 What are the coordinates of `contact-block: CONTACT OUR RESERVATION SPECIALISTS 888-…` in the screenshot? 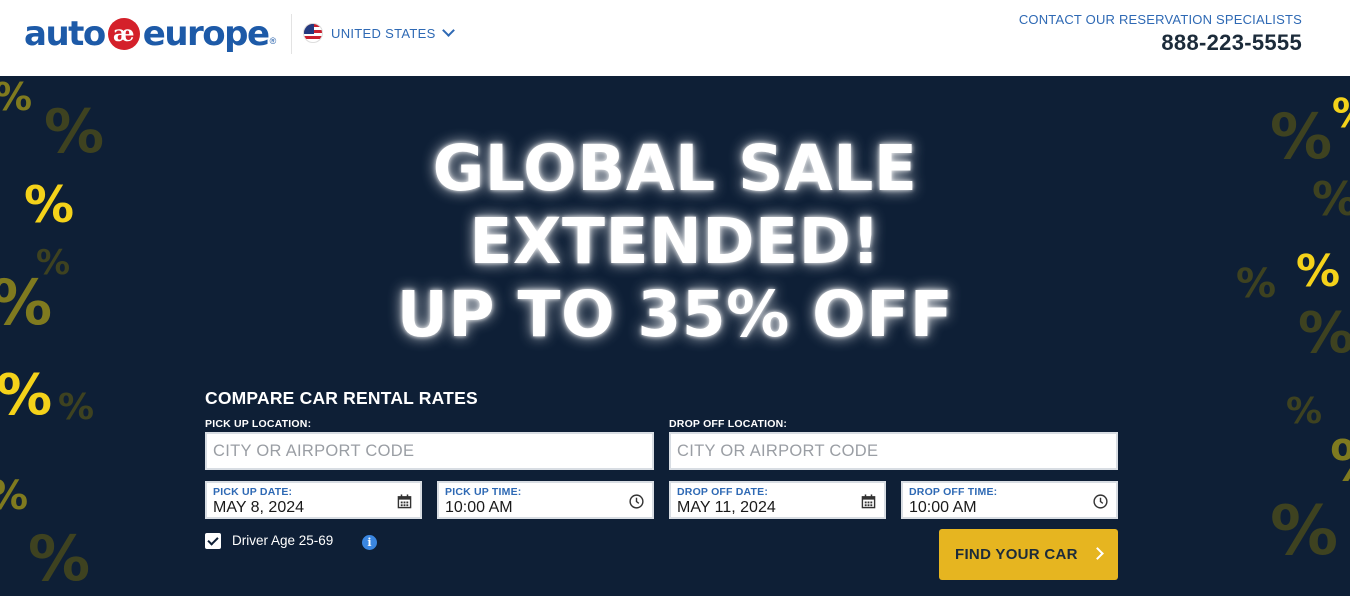 It's located at (1160, 34).